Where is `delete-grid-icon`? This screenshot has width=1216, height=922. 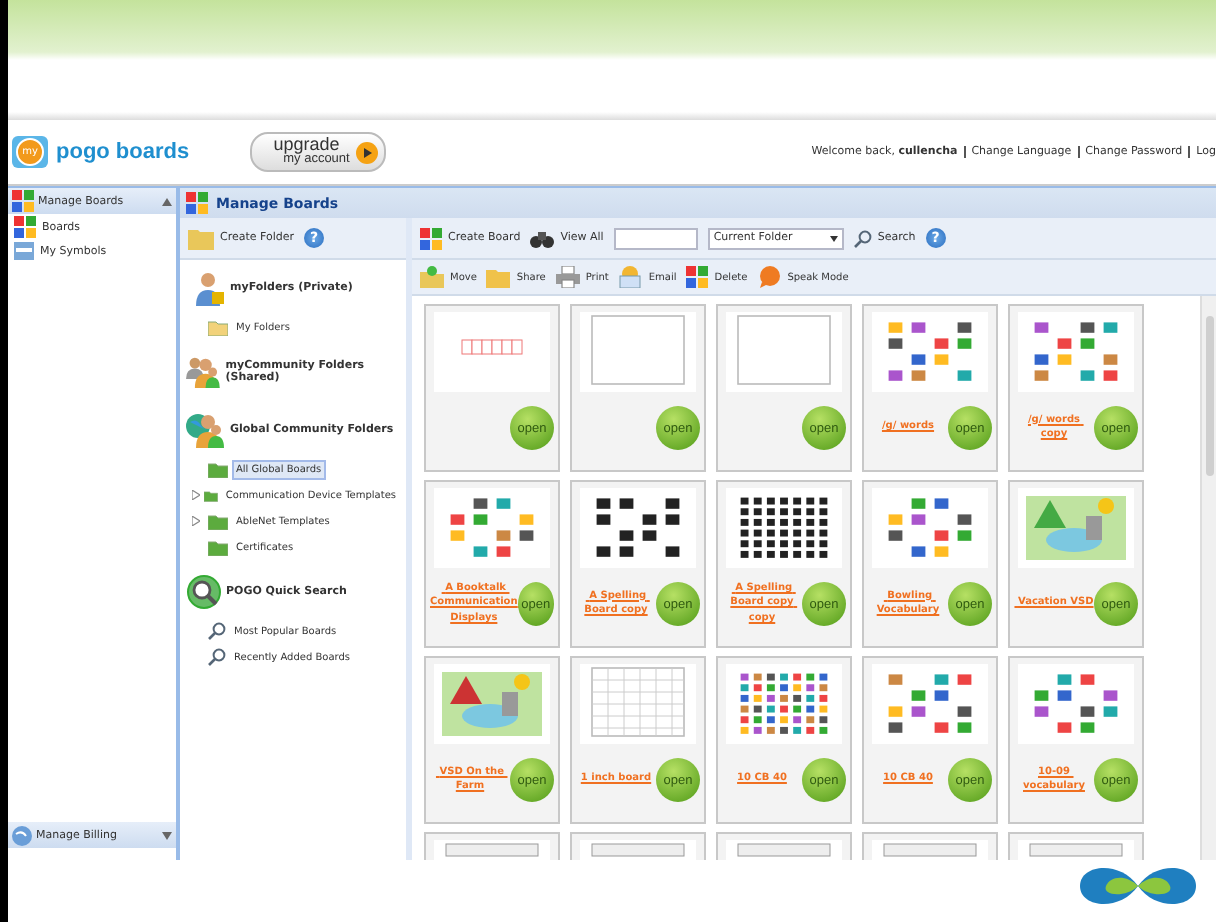
delete-grid-icon is located at coordinates (697, 277).